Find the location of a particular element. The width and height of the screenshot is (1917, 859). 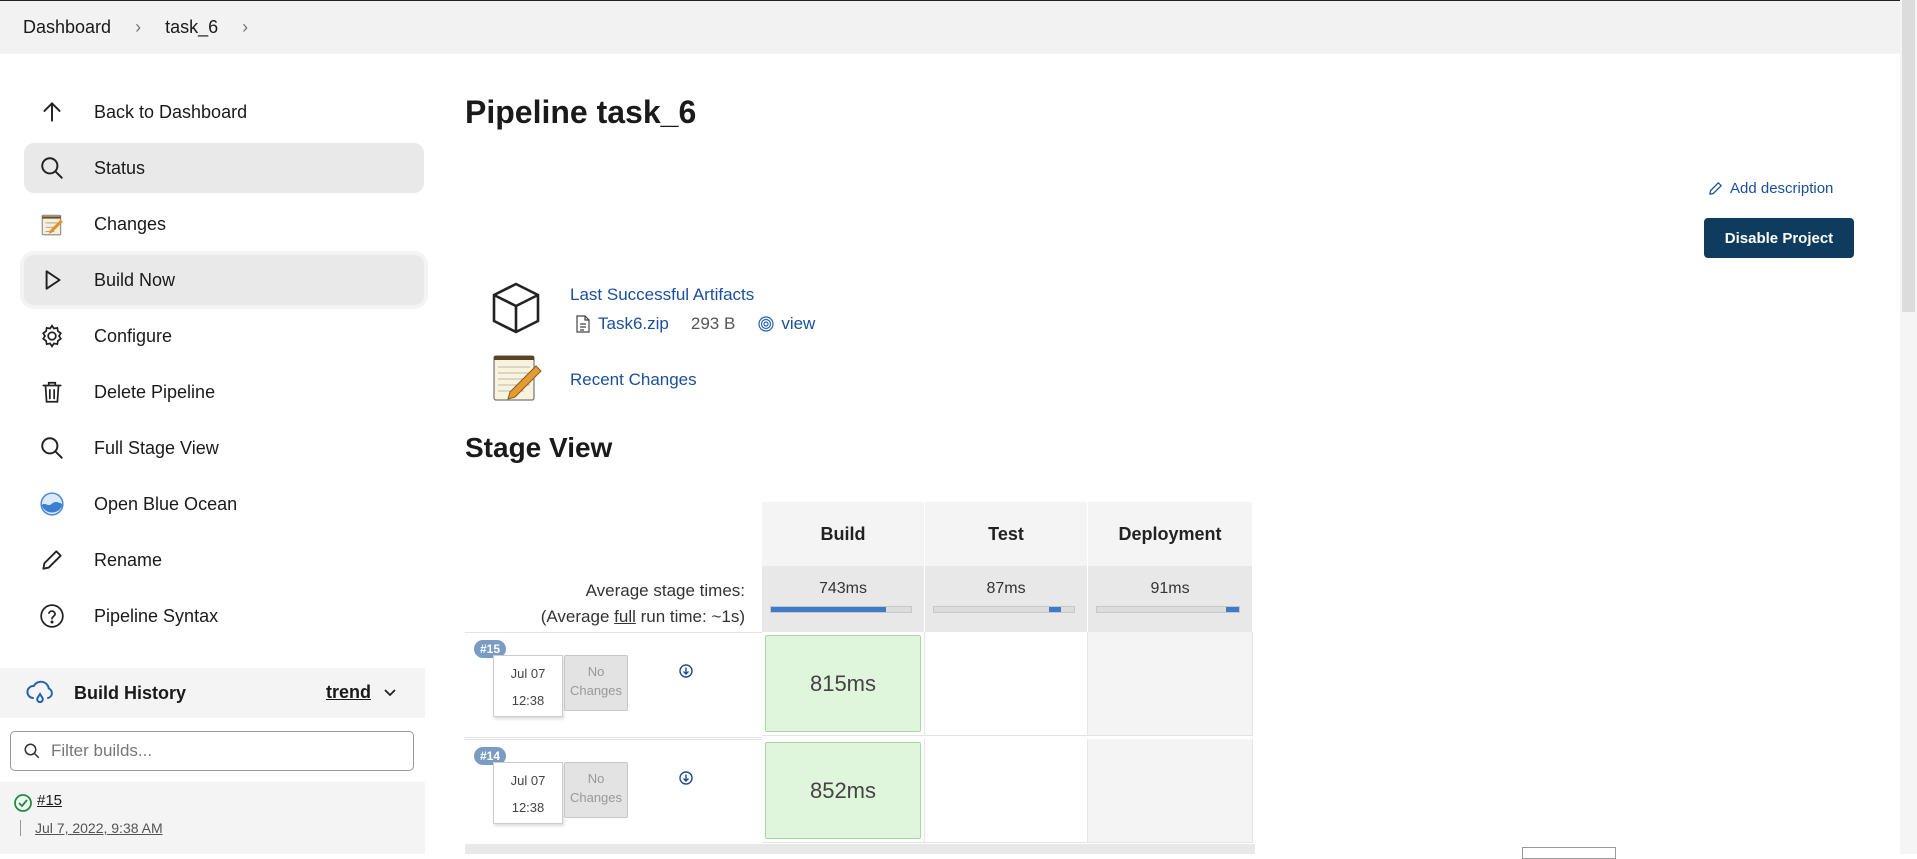

stage-cell-deployment is located at coordinates (1170, 684).